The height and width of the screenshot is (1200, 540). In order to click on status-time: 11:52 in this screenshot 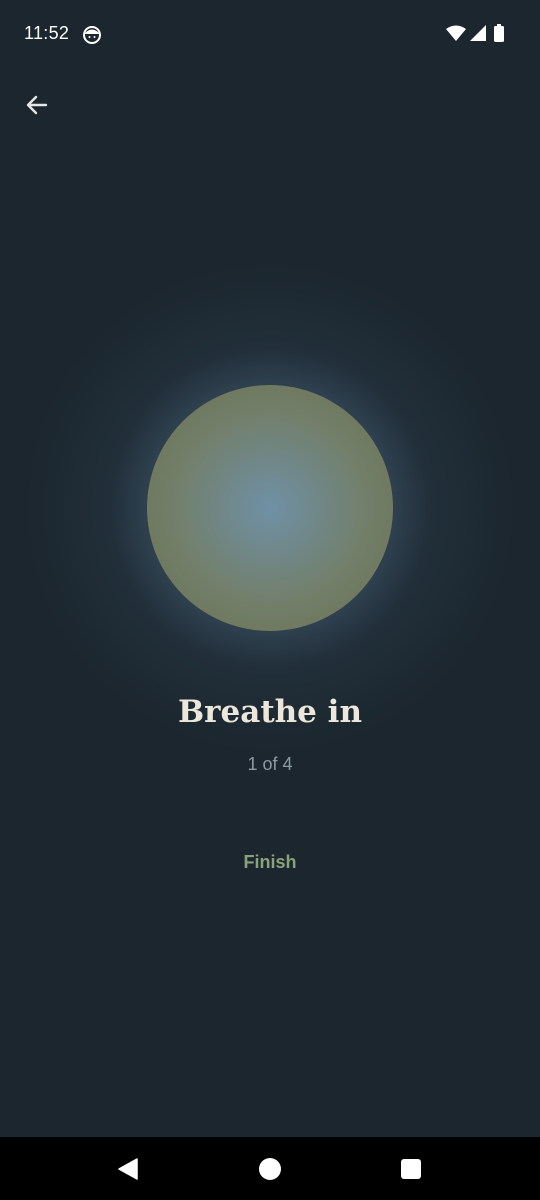, I will do `click(47, 33)`.